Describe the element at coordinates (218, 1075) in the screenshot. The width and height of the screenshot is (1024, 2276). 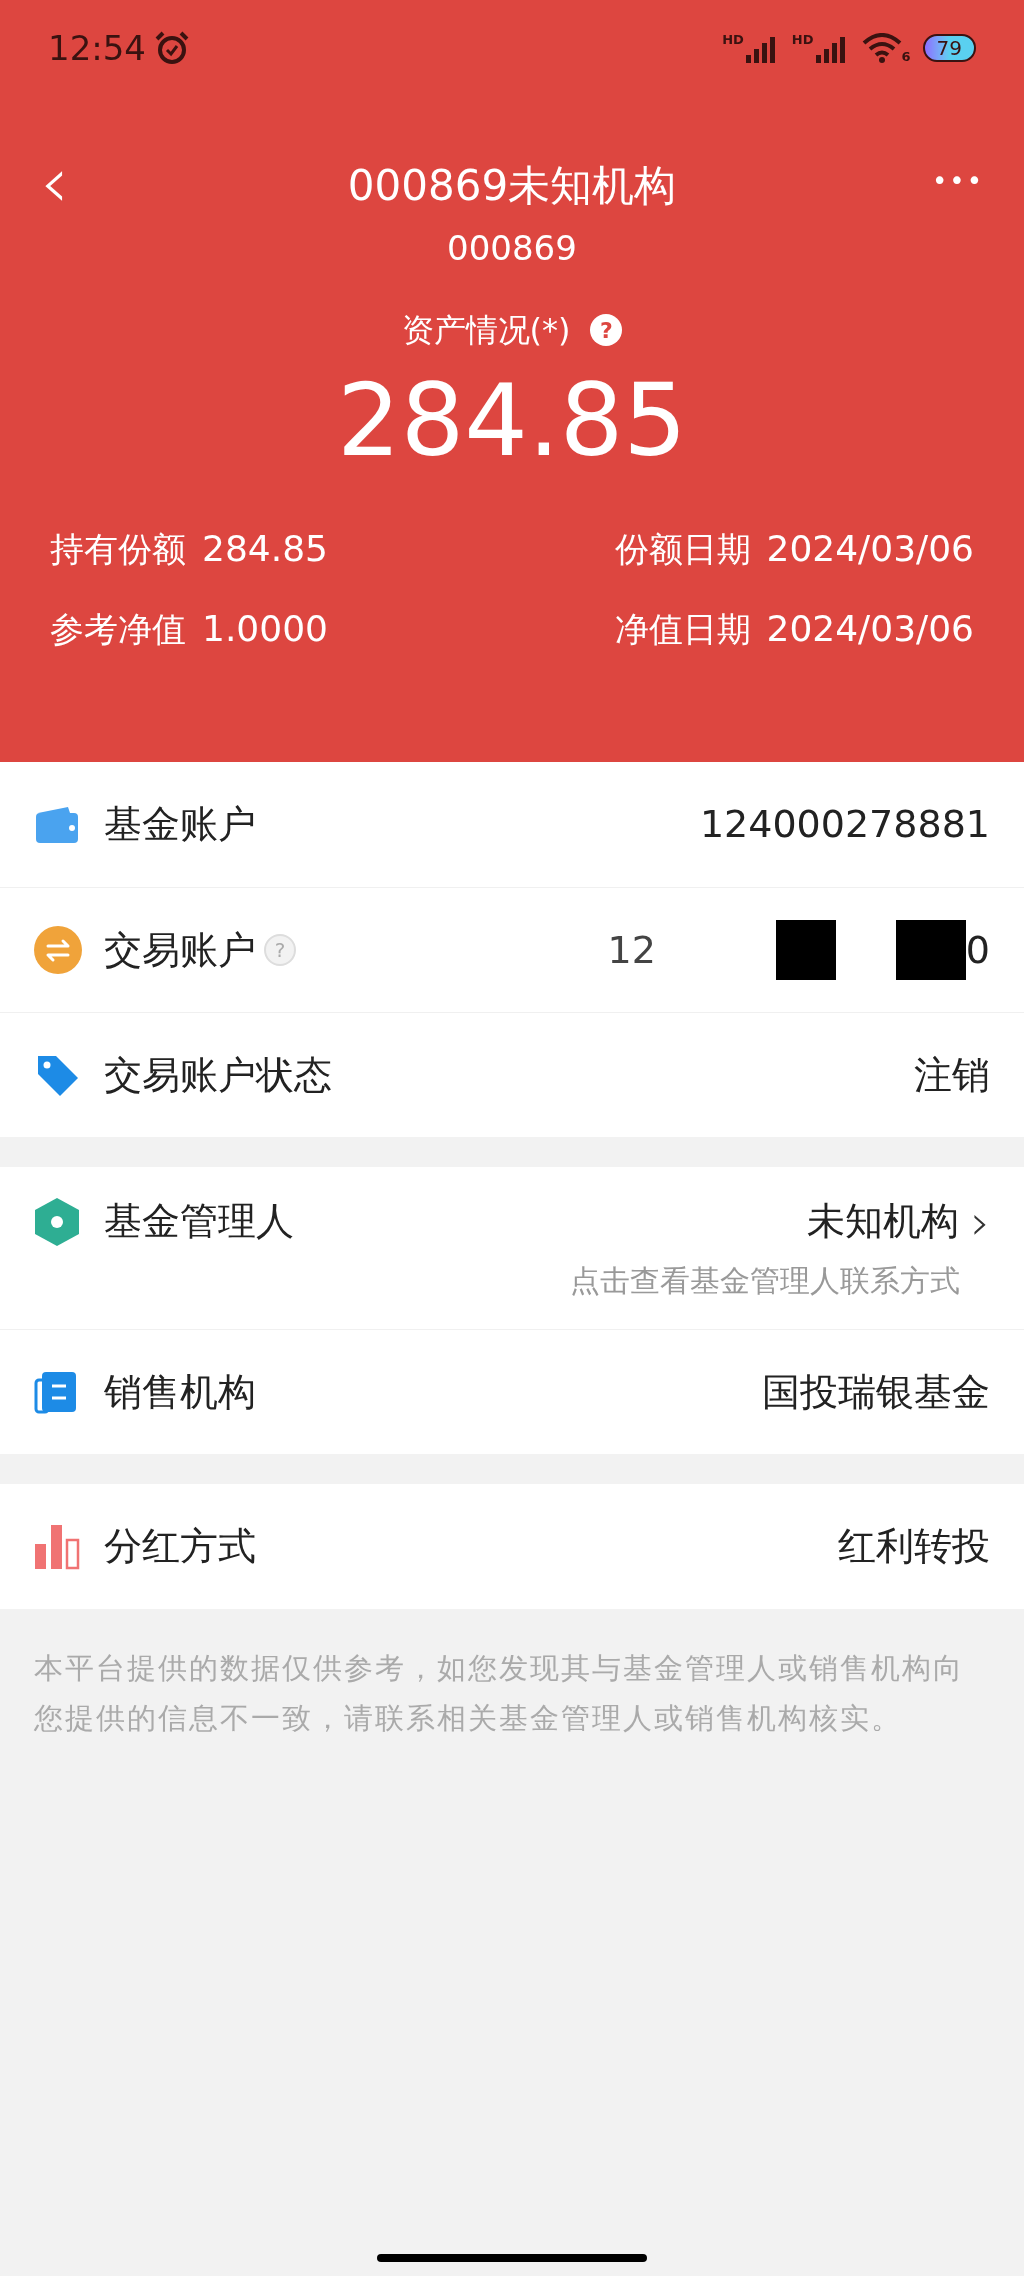
I see `row-label: 交易账户状态` at that location.